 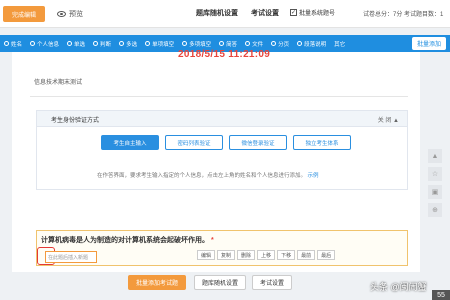 I want to click on score-info: 试卷总分：7分 考试题目数：1, so click(x=403, y=15).